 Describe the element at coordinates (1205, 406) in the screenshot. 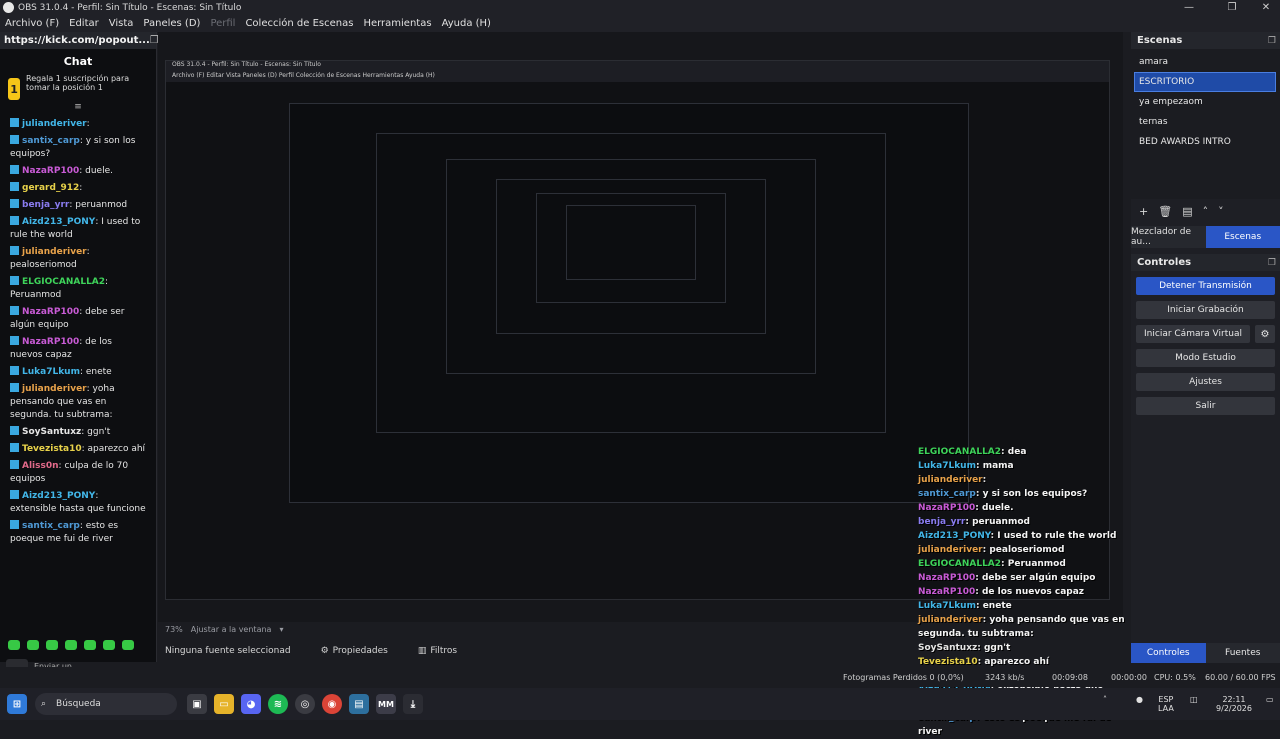

I see `exit-button: Salir` at that location.